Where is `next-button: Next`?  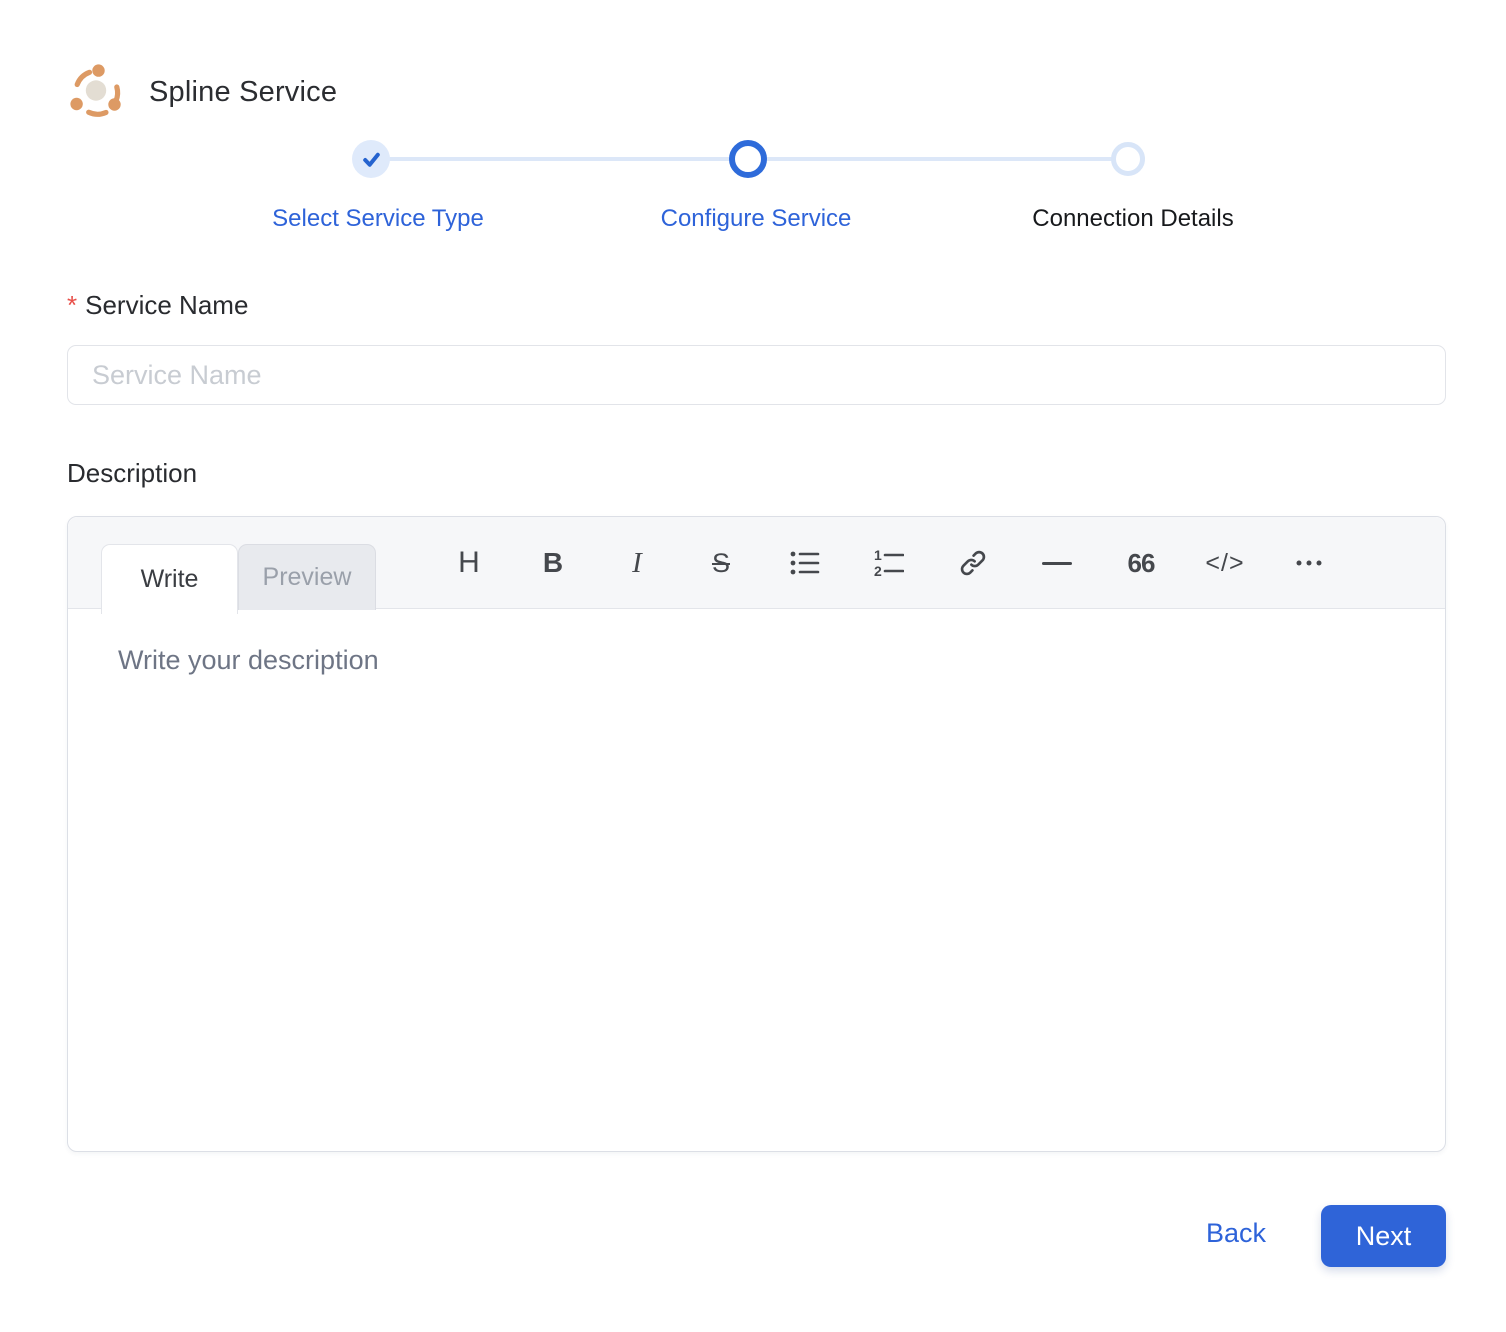
next-button: Next is located at coordinates (1383, 1236).